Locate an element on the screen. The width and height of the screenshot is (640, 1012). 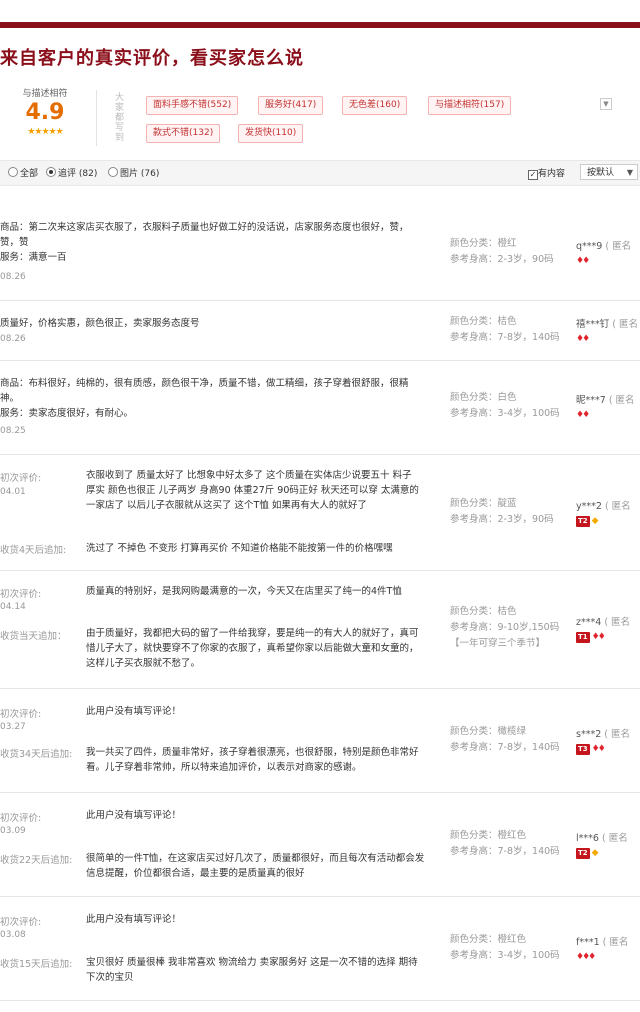
filter-append: 追评 (82) is located at coordinates (71, 172).